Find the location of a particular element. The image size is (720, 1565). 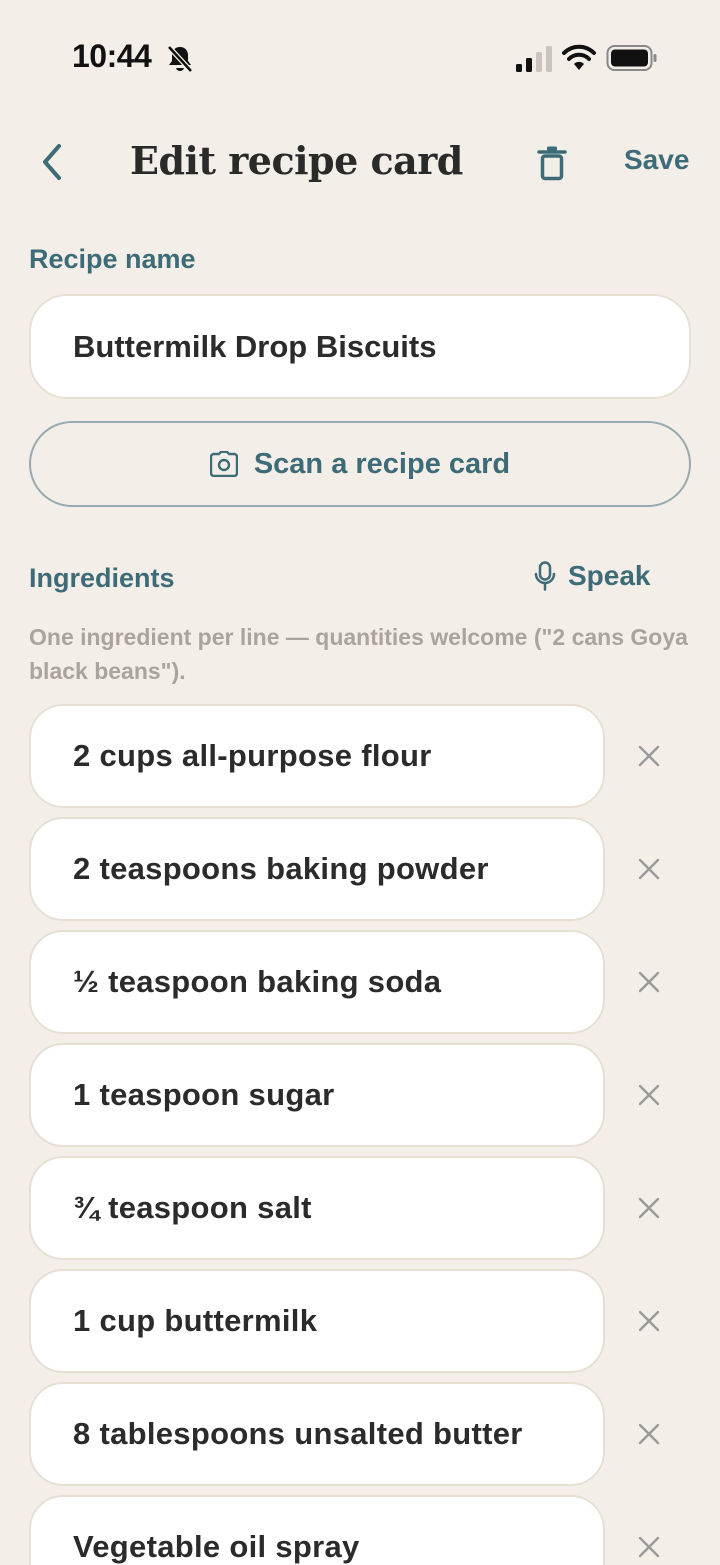

ingredient-row: ¾ teaspoon salt is located at coordinates (360, 1208).